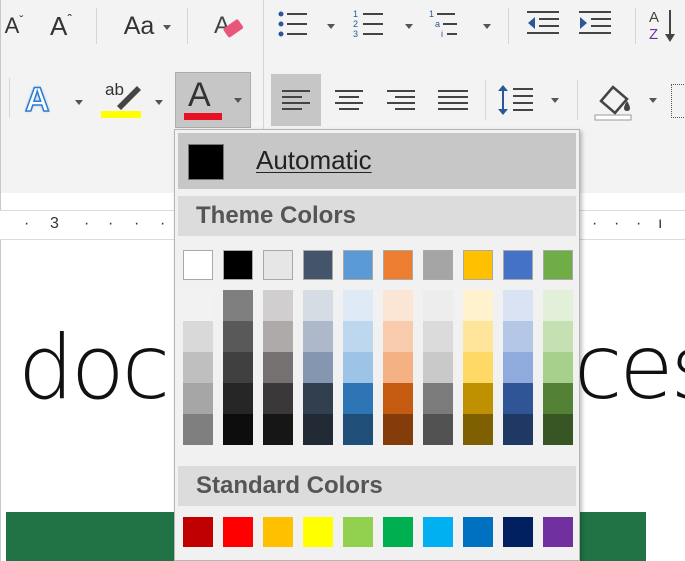 The image size is (685, 561). What do you see at coordinates (678, 101) in the screenshot?
I see `borders-button` at bounding box center [678, 101].